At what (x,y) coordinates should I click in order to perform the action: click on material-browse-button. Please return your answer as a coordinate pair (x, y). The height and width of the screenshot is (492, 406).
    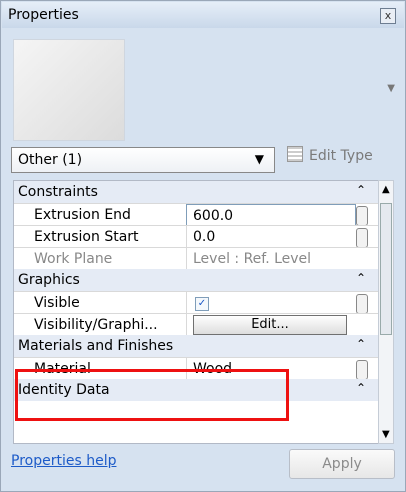
    Looking at the image, I should click on (362, 370).